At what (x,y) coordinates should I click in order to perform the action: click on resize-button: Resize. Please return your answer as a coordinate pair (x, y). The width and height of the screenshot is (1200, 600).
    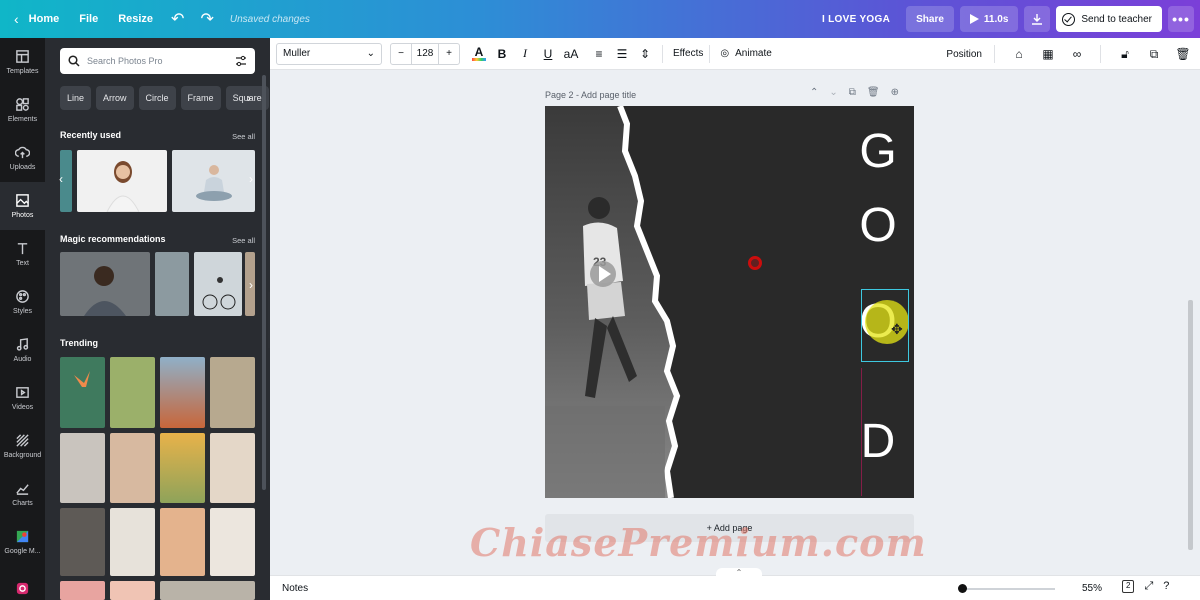
    Looking at the image, I should click on (135, 19).